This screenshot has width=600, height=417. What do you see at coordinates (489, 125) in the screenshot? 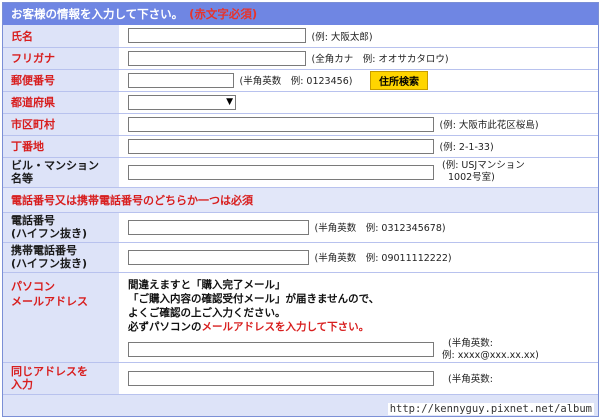
I see `hint-city: (例: 大阪市此花区桜島)` at bounding box center [489, 125].